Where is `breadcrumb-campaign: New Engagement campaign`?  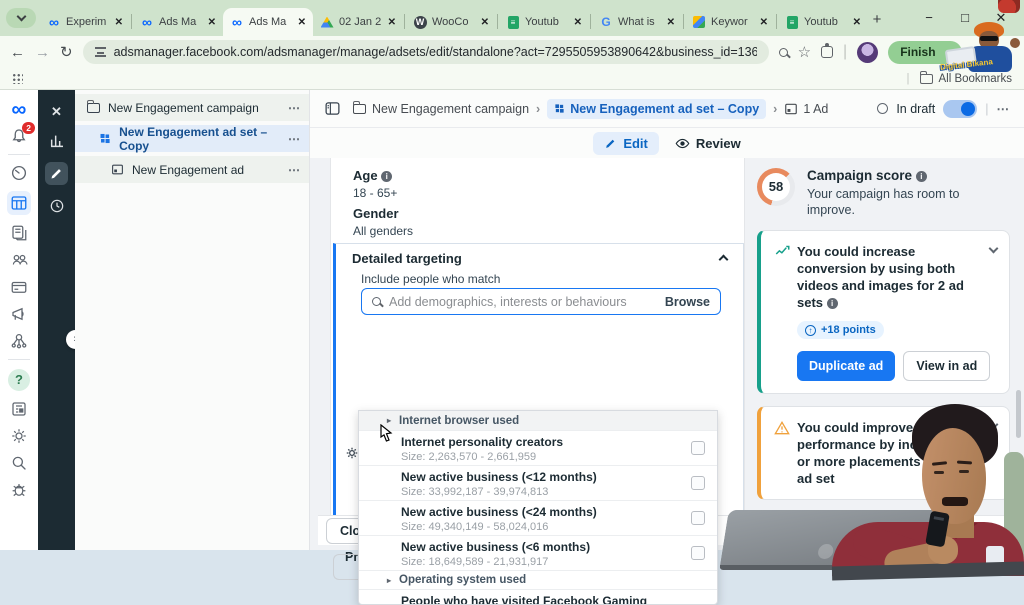 breadcrumb-campaign: New Engagement campaign is located at coordinates (450, 109).